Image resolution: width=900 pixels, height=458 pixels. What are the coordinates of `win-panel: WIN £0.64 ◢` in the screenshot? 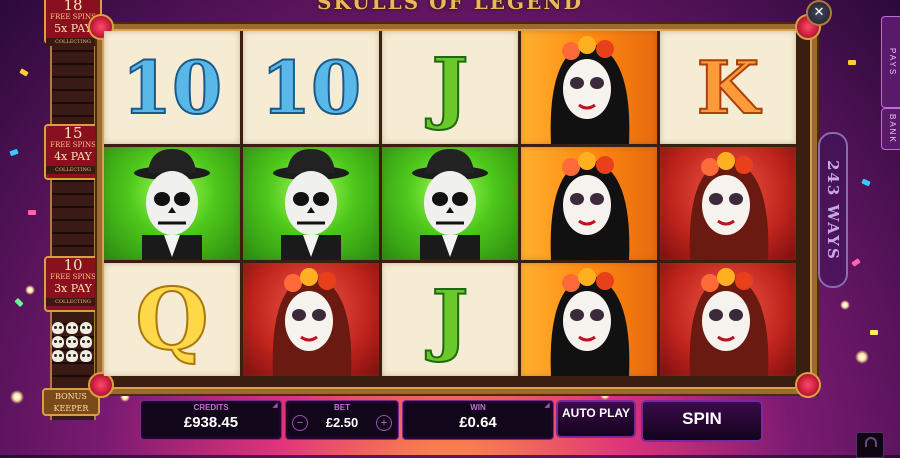 It's located at (478, 420).